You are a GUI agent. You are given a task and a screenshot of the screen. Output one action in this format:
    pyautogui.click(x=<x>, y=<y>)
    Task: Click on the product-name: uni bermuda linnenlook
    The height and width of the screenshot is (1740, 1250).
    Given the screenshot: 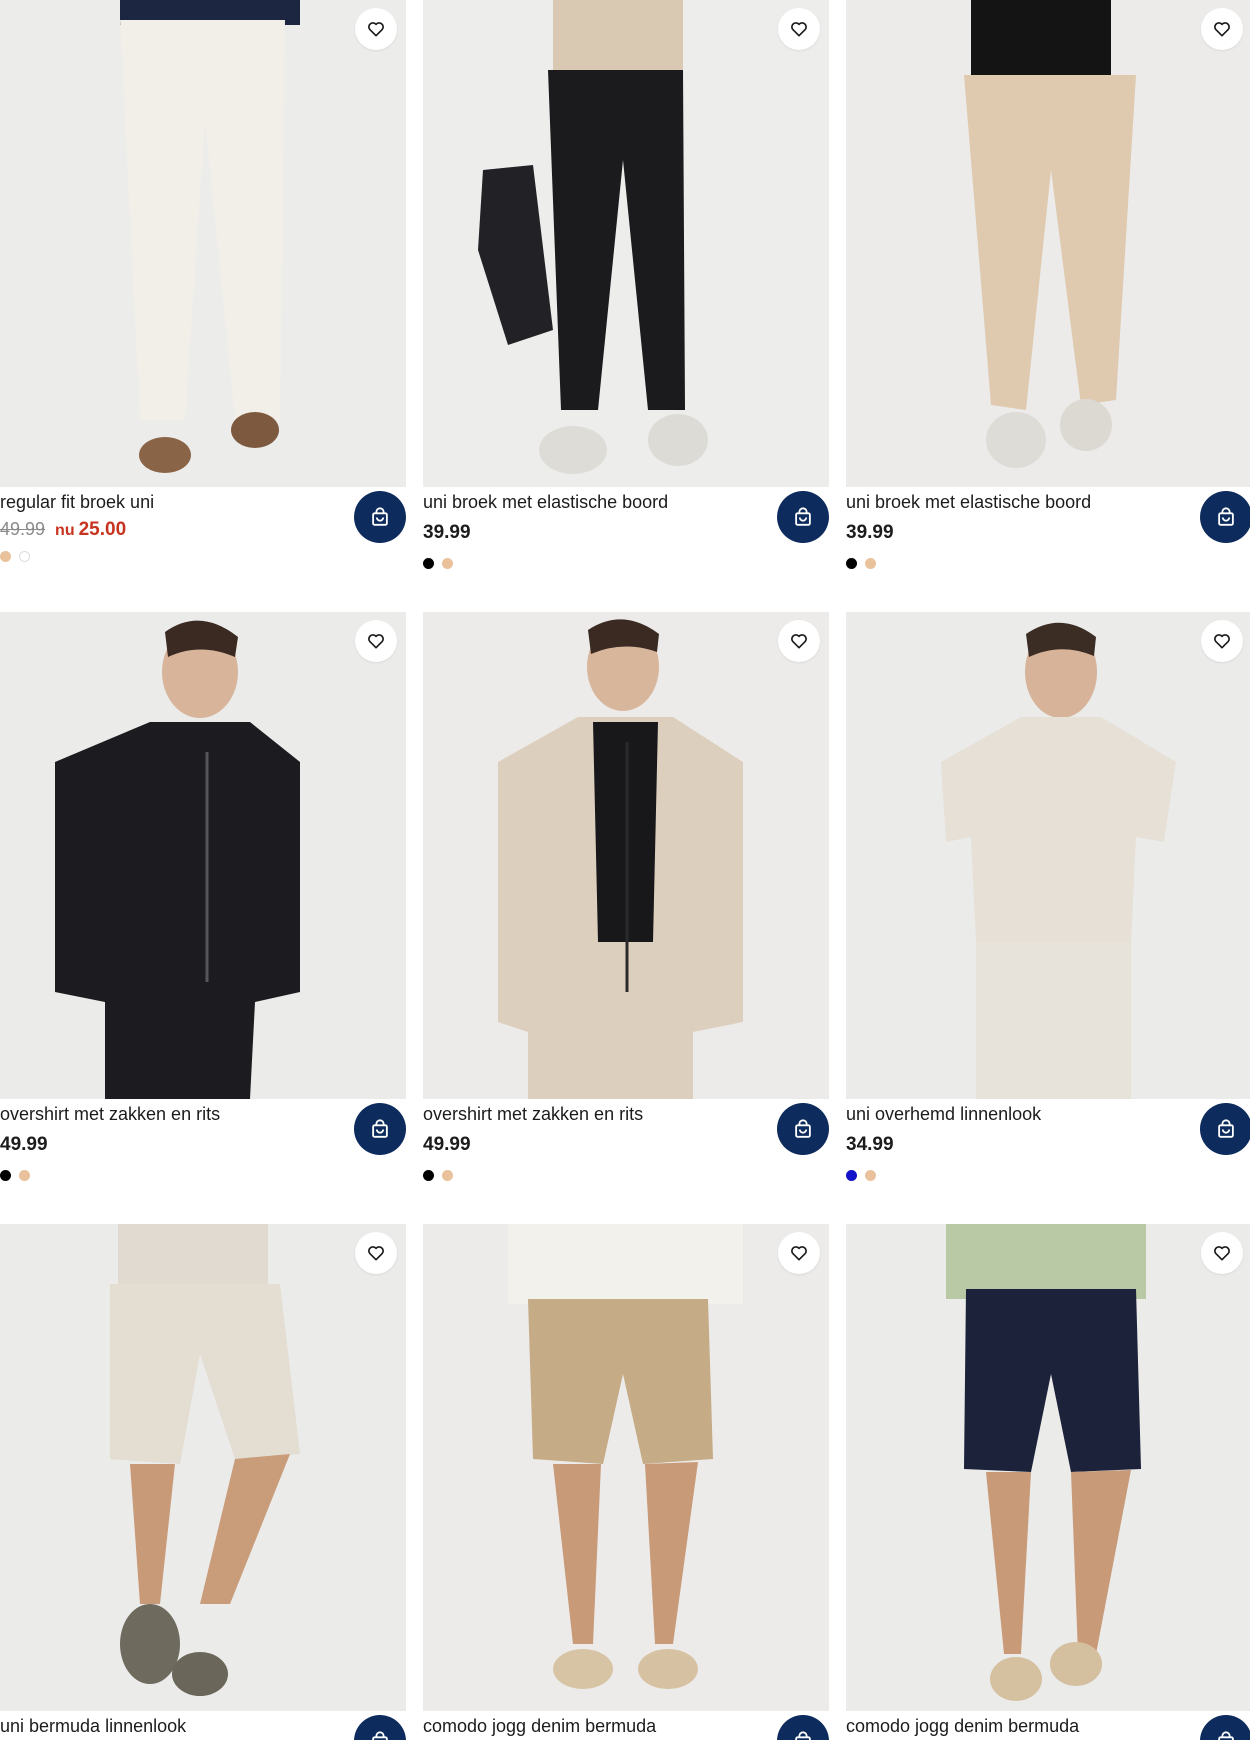 What is the action you would take?
    pyautogui.click(x=93, y=1726)
    